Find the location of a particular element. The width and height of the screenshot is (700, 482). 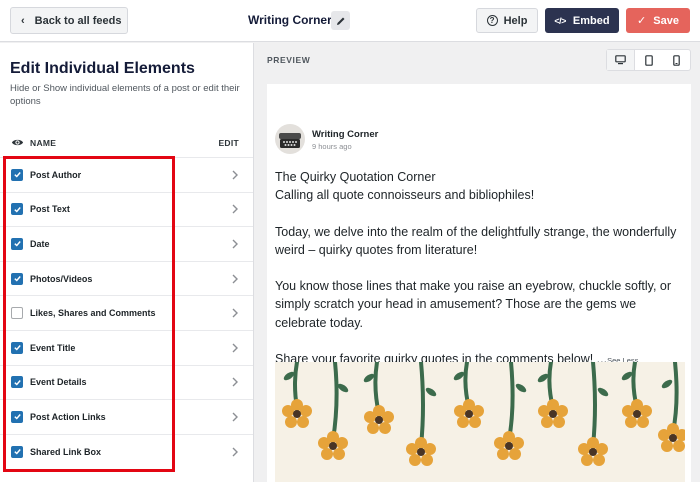

back-to-feeds-button: ‹ Back to all feeds is located at coordinates (69, 20).